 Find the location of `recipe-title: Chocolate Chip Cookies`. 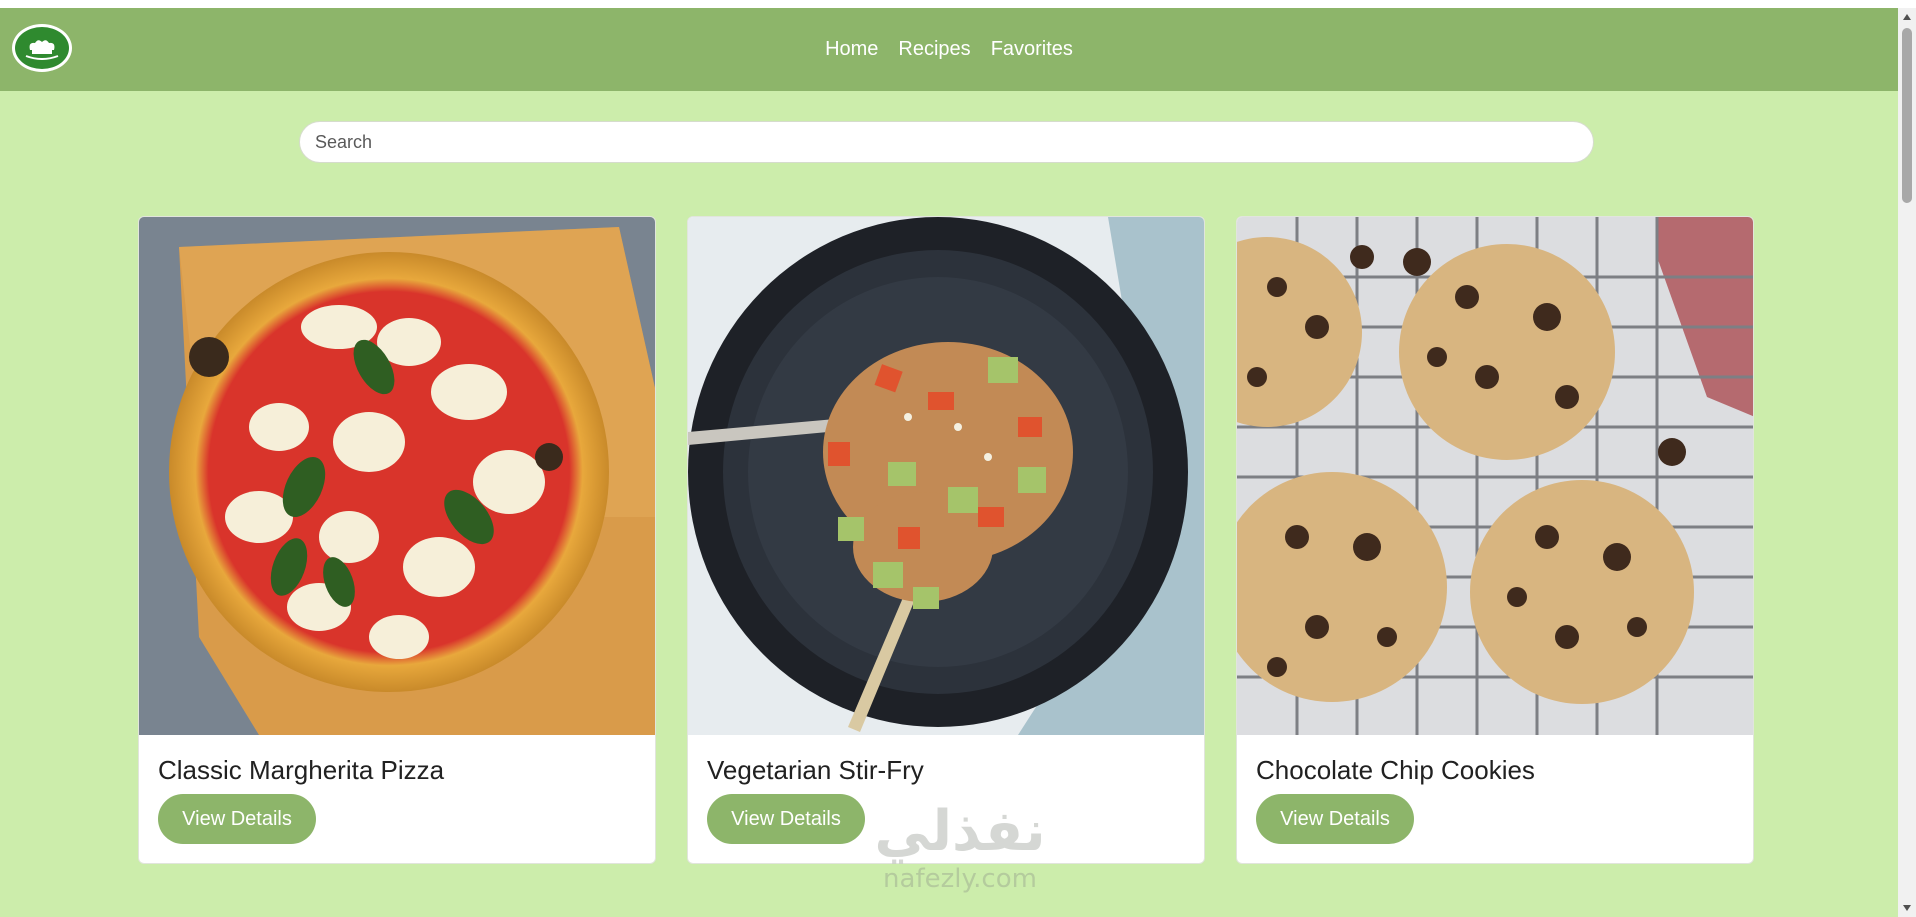

recipe-title: Chocolate Chip Cookies is located at coordinates (1395, 770).